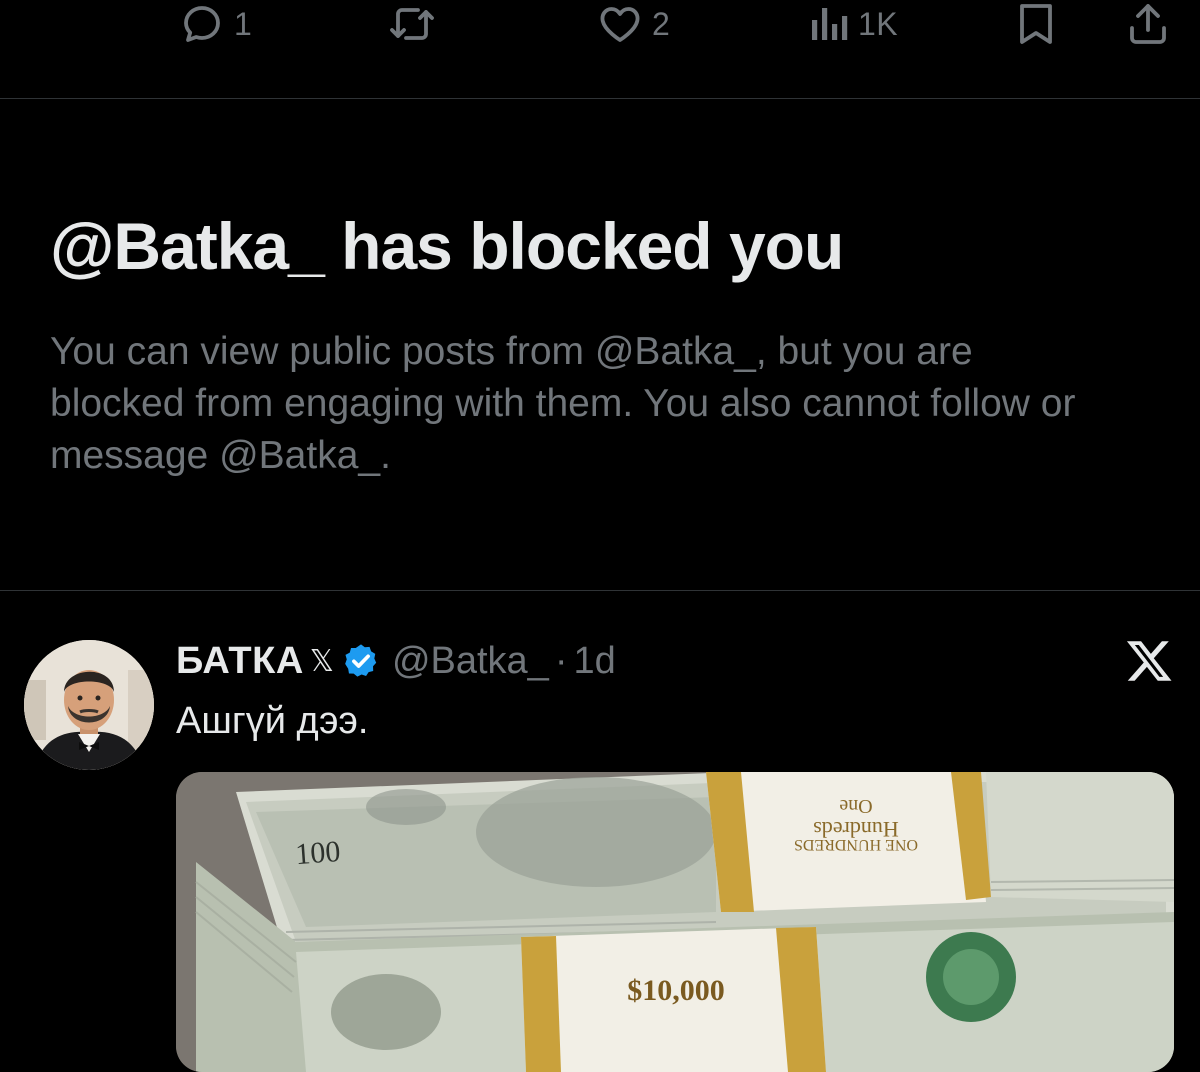  I want to click on share-icon, so click(1148, 24).